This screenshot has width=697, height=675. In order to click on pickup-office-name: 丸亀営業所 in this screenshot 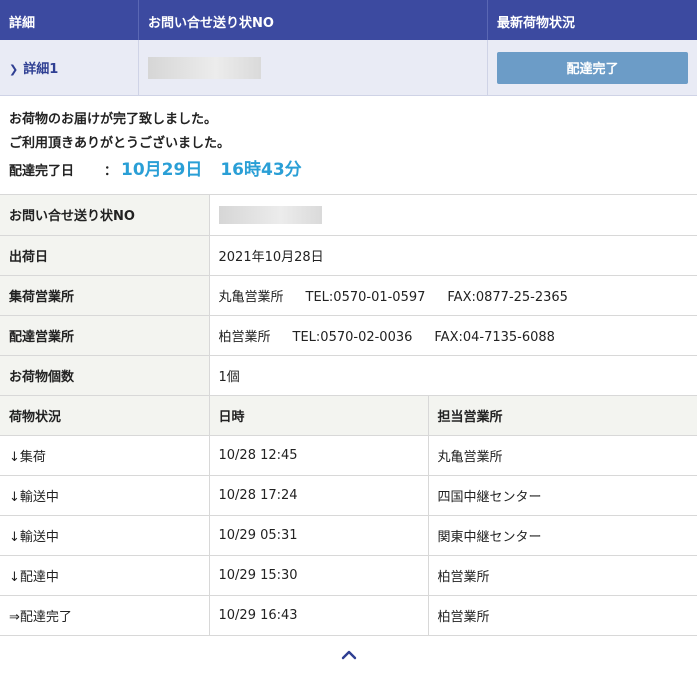, I will do `click(251, 297)`.